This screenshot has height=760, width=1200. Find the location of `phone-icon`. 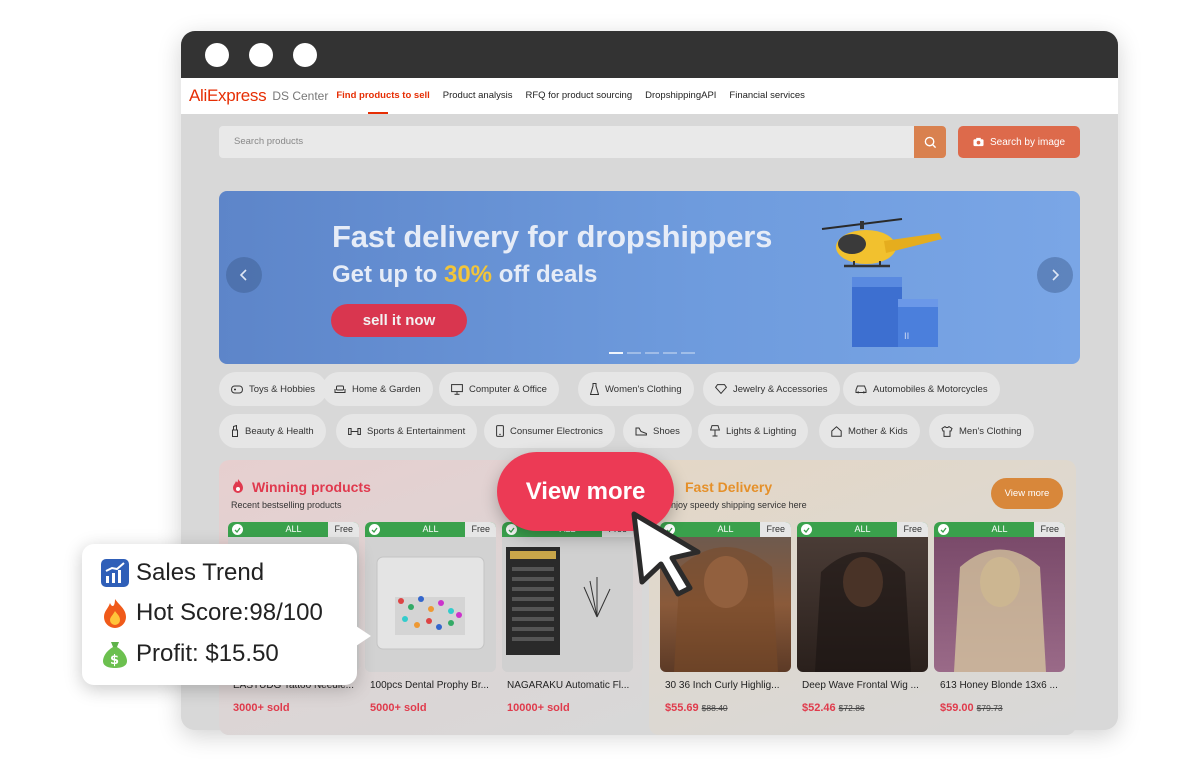

phone-icon is located at coordinates (500, 431).